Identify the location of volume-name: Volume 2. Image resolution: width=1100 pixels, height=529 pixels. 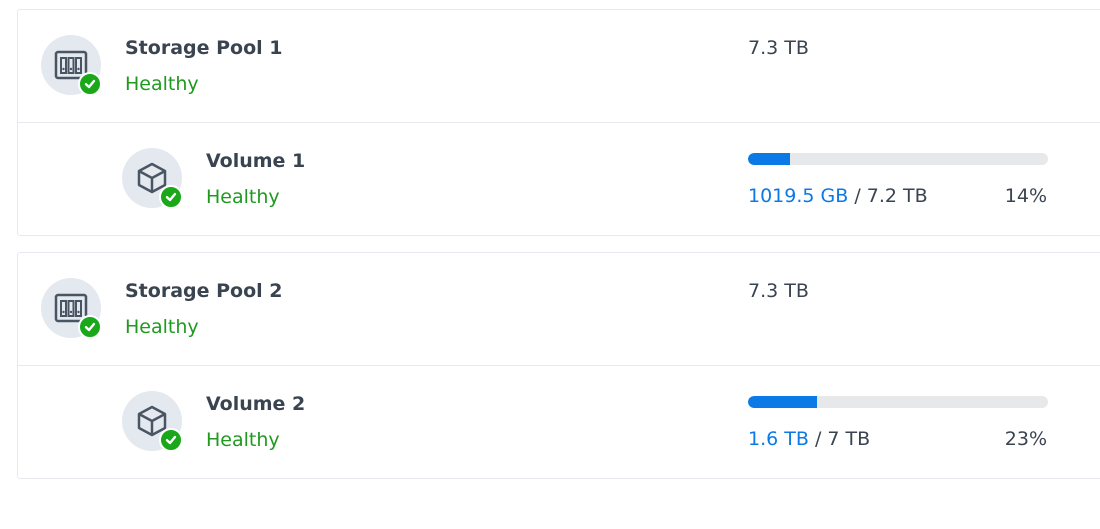
(256, 404).